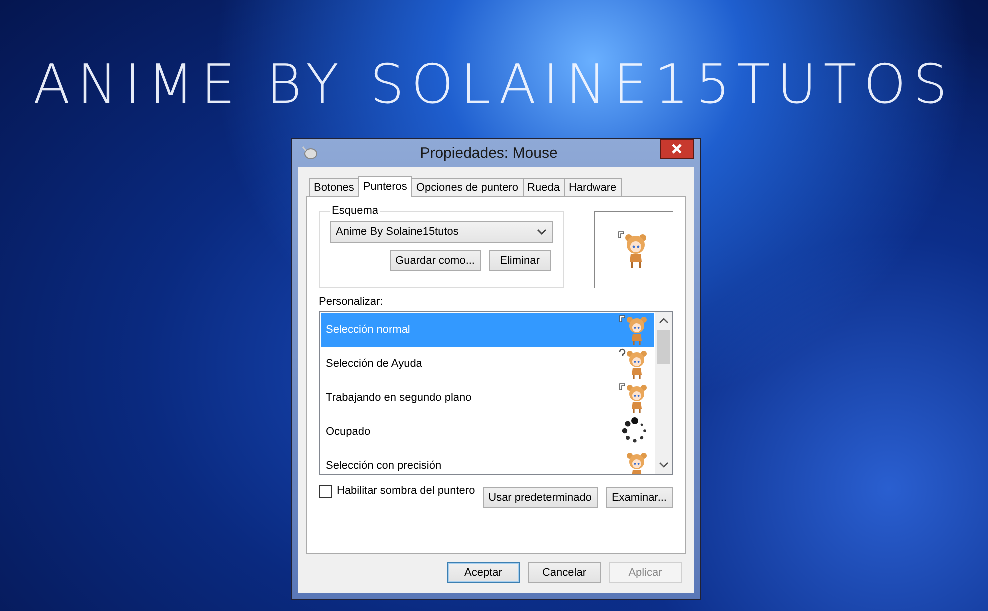 Image resolution: width=988 pixels, height=611 pixels. What do you see at coordinates (487, 364) in the screenshot?
I see `cursor-list-item: Selección de Ayuda` at bounding box center [487, 364].